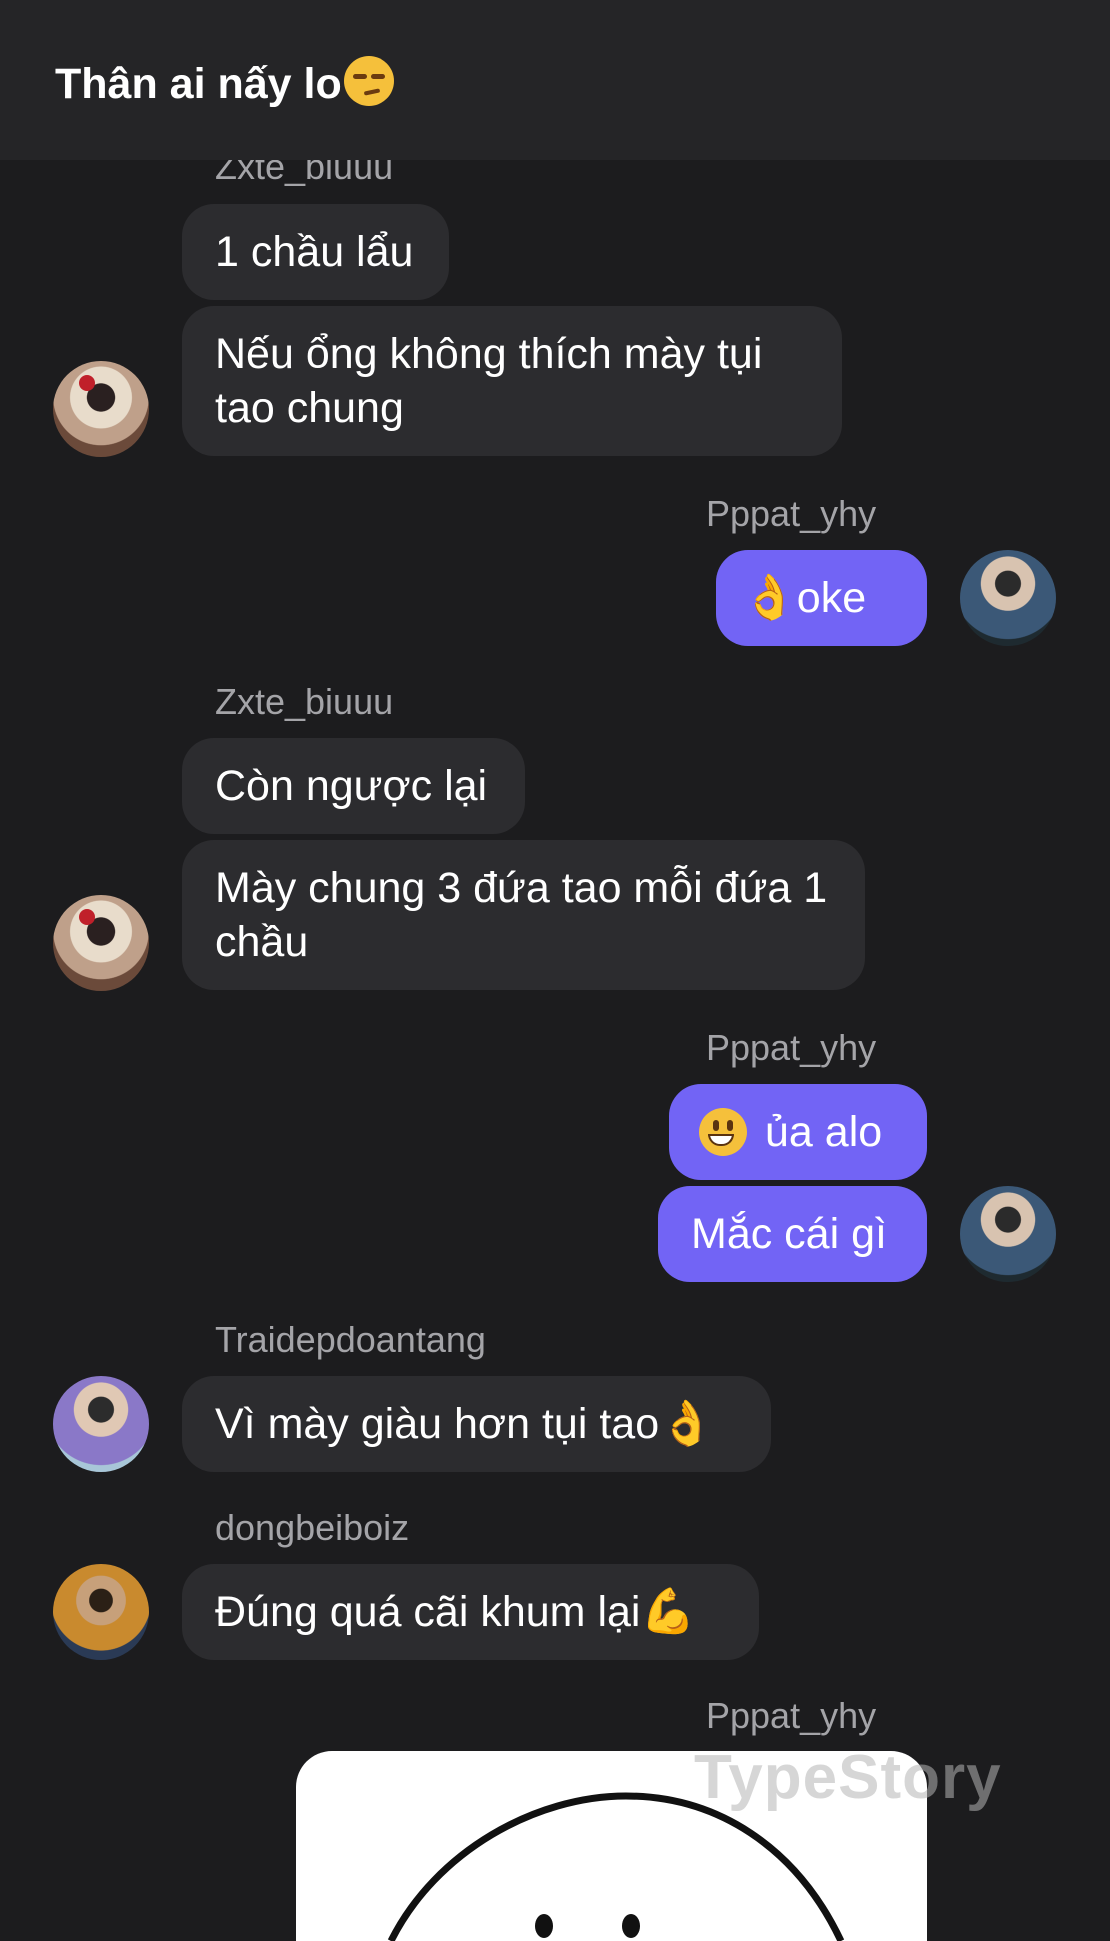 The width and height of the screenshot is (1110, 1941). Describe the element at coordinates (831, 598) in the screenshot. I see `message-text: oke` at that location.